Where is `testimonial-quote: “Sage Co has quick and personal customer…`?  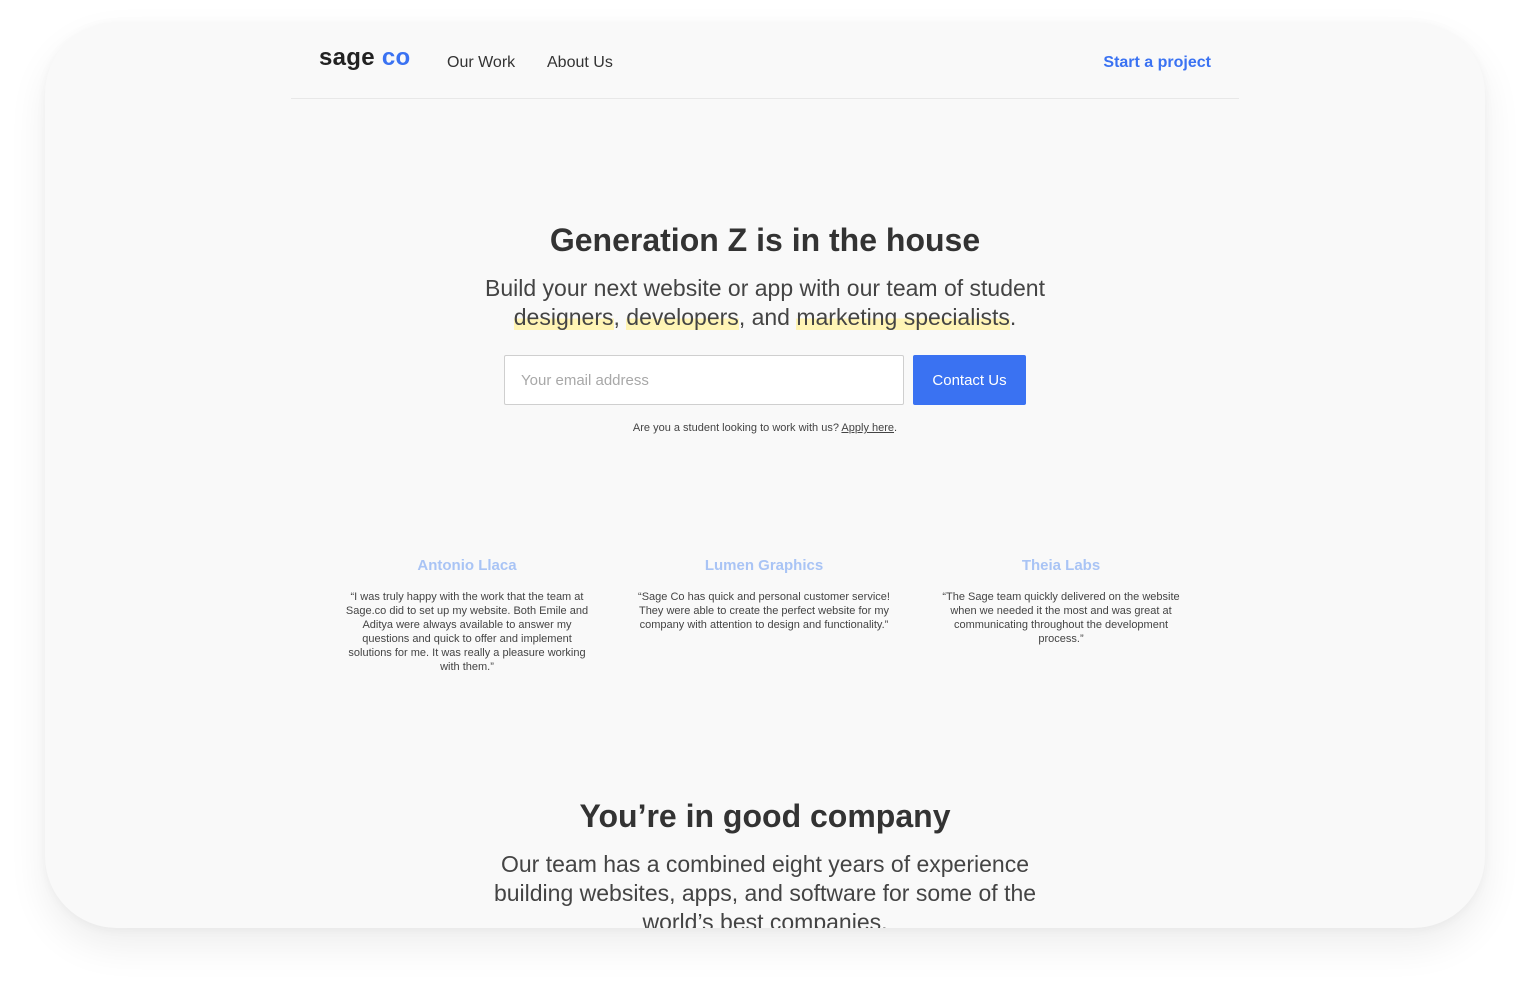
testimonial-quote: “Sage Co has quick and personal customer… is located at coordinates (764, 611).